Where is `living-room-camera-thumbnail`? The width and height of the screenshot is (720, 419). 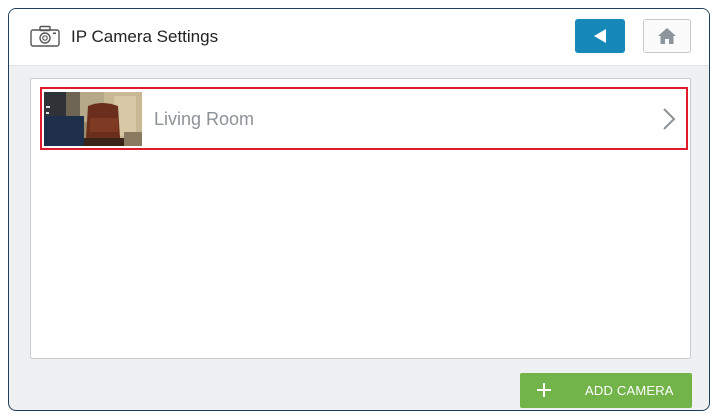
living-room-camera-thumbnail is located at coordinates (93, 119).